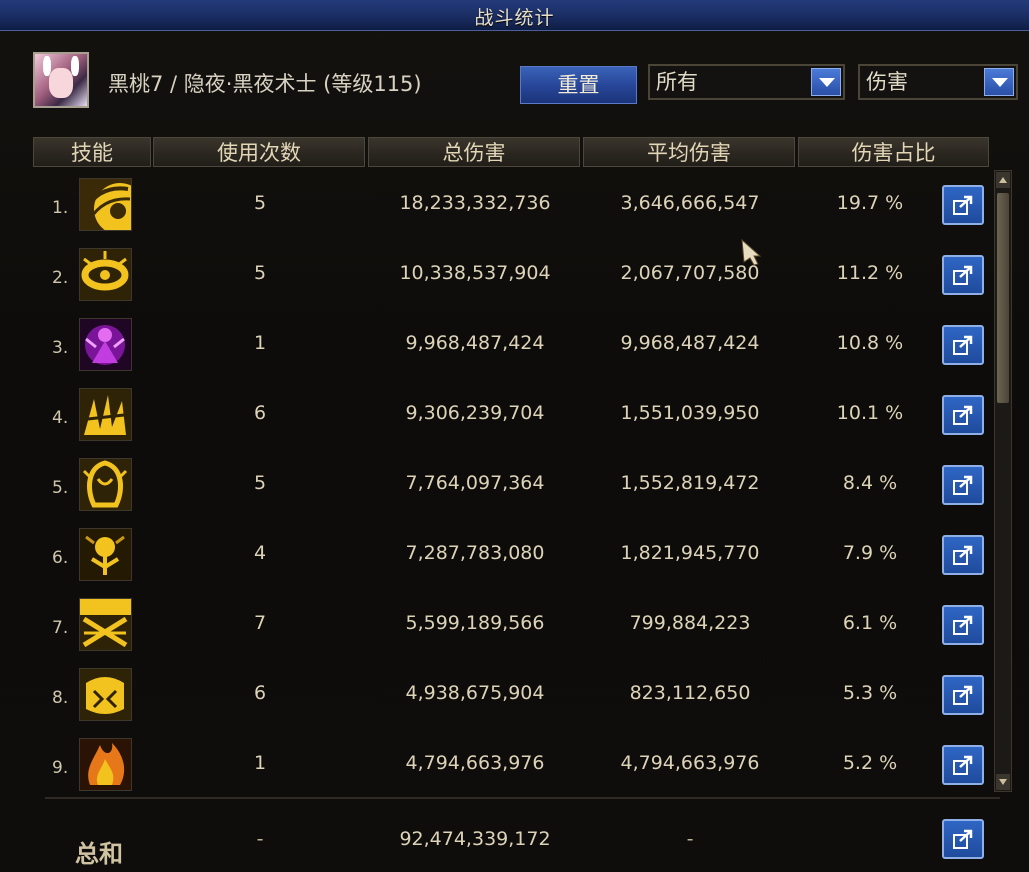 The image size is (1029, 872). Describe the element at coordinates (578, 85) in the screenshot. I see `reset-button: 重置` at that location.